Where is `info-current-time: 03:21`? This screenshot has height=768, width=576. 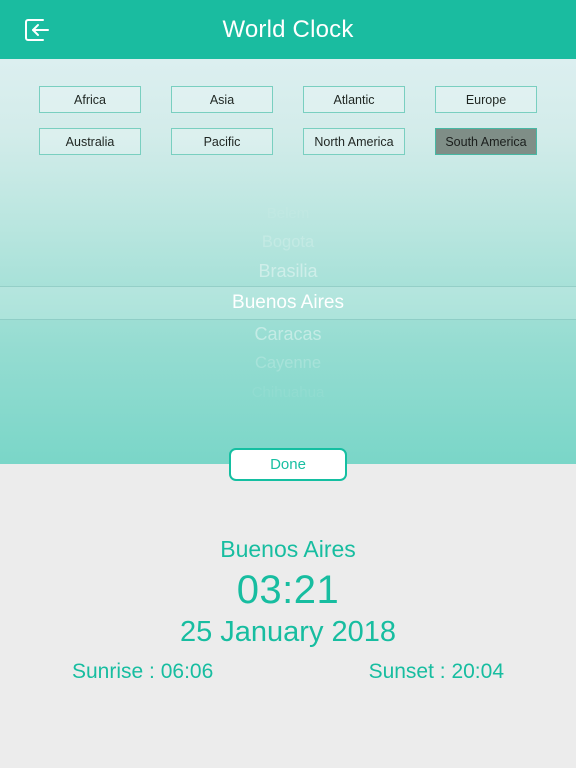 info-current-time: 03:21 is located at coordinates (288, 590).